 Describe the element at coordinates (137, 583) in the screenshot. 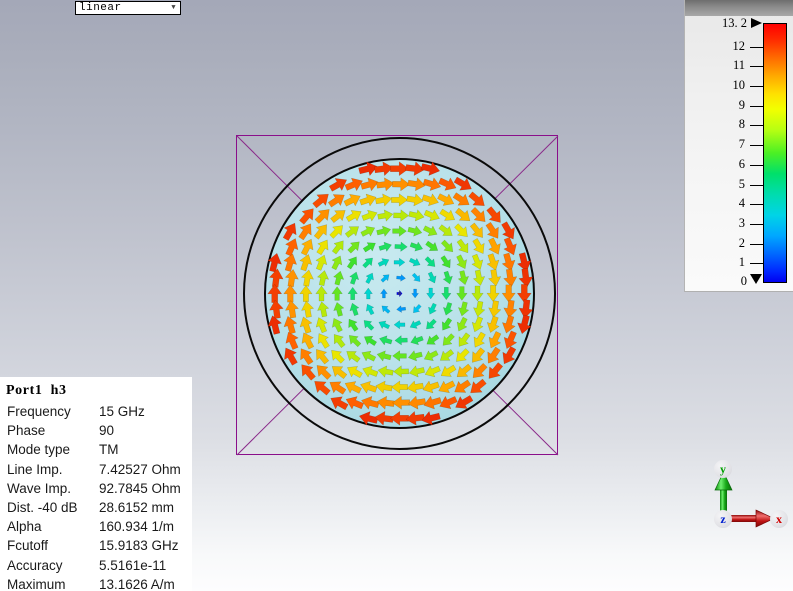

I see `info-row-value: 13.1626 A/m` at that location.